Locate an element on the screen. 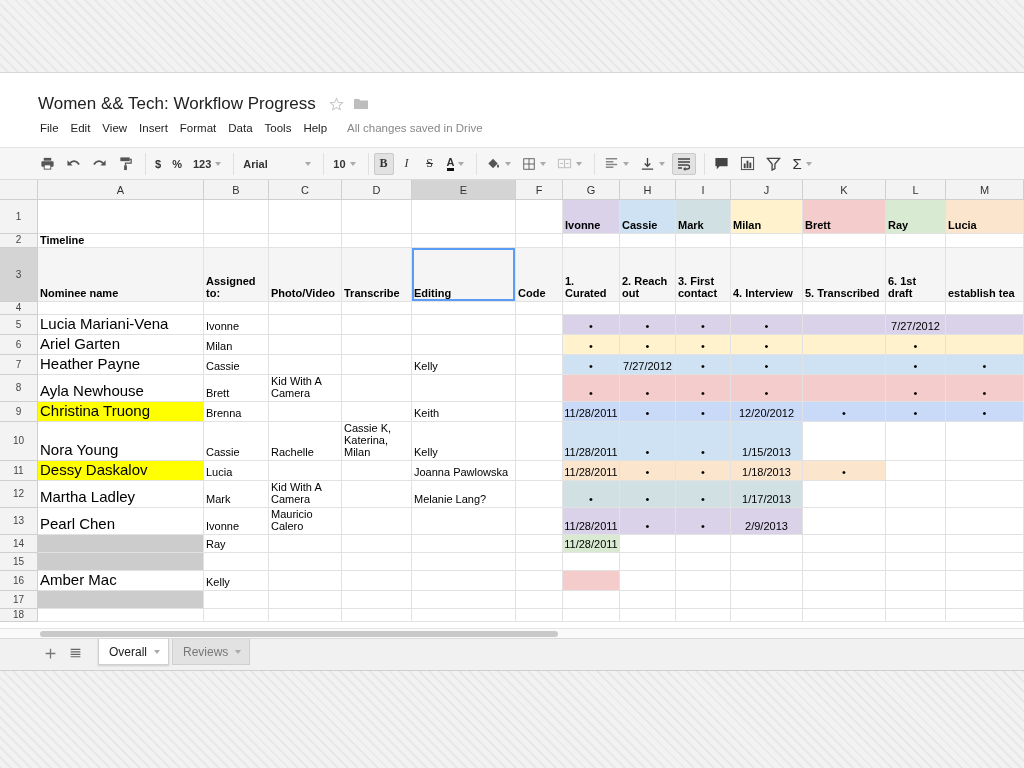 The height and width of the screenshot is (768, 1024). print-icon is located at coordinates (47, 163).